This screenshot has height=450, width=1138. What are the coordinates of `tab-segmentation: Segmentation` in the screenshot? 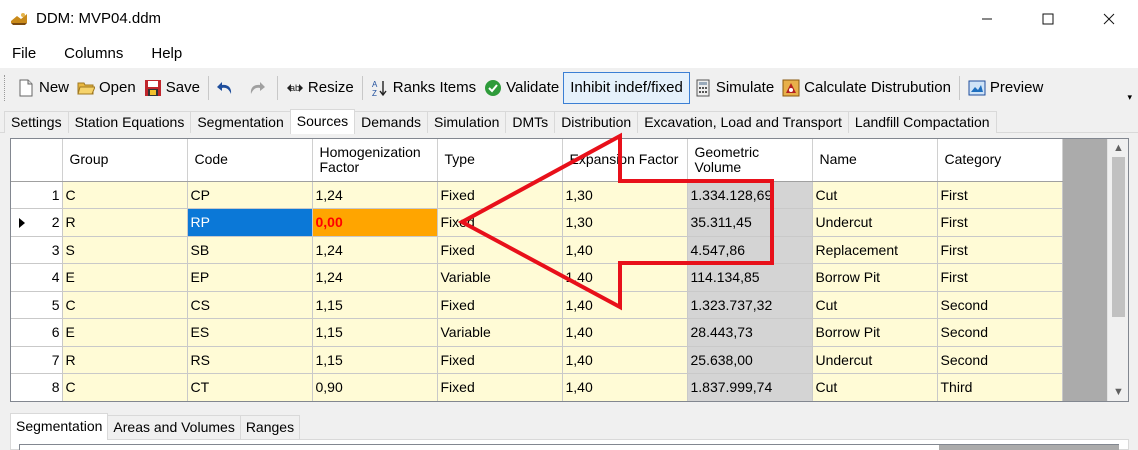 It's located at (240, 122).